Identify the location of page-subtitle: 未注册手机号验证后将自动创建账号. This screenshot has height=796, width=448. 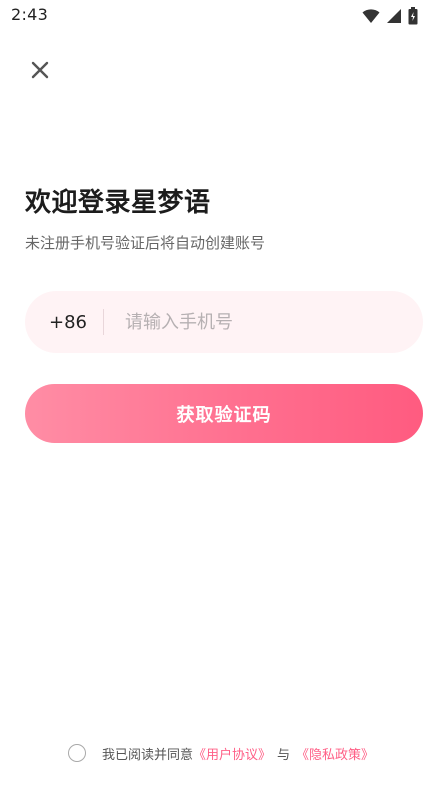
(145, 243).